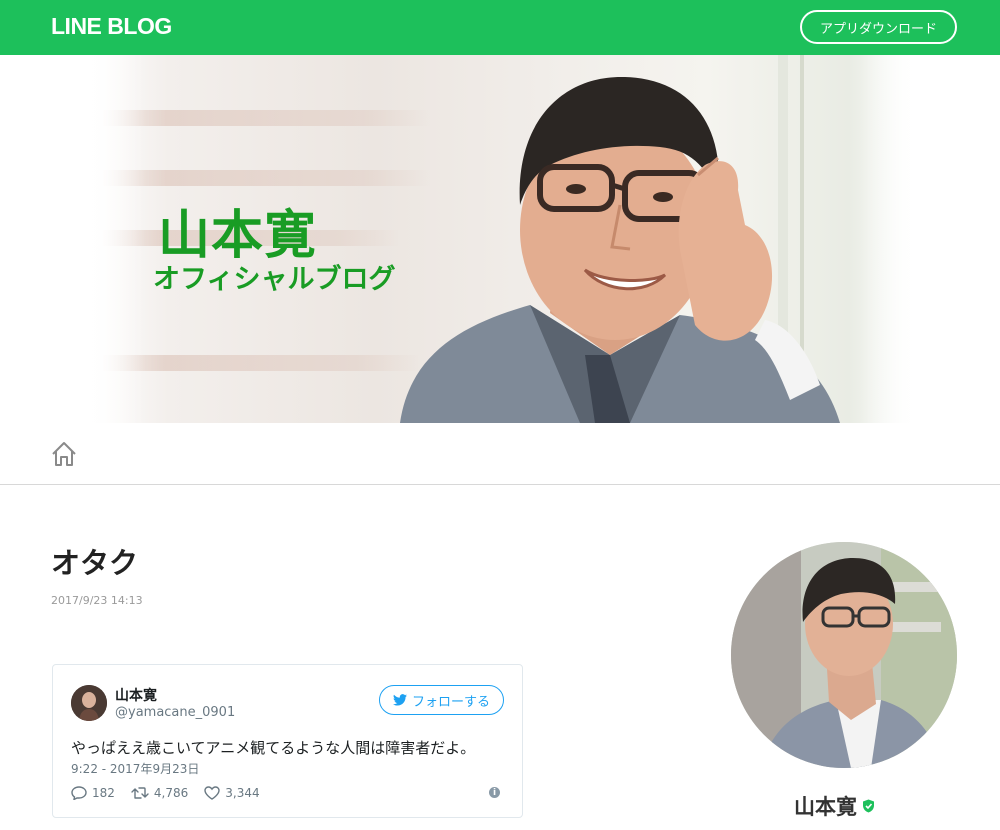 This screenshot has width=1000, height=830. What do you see at coordinates (115, 239) in the screenshot?
I see `banner-fade-left` at bounding box center [115, 239].